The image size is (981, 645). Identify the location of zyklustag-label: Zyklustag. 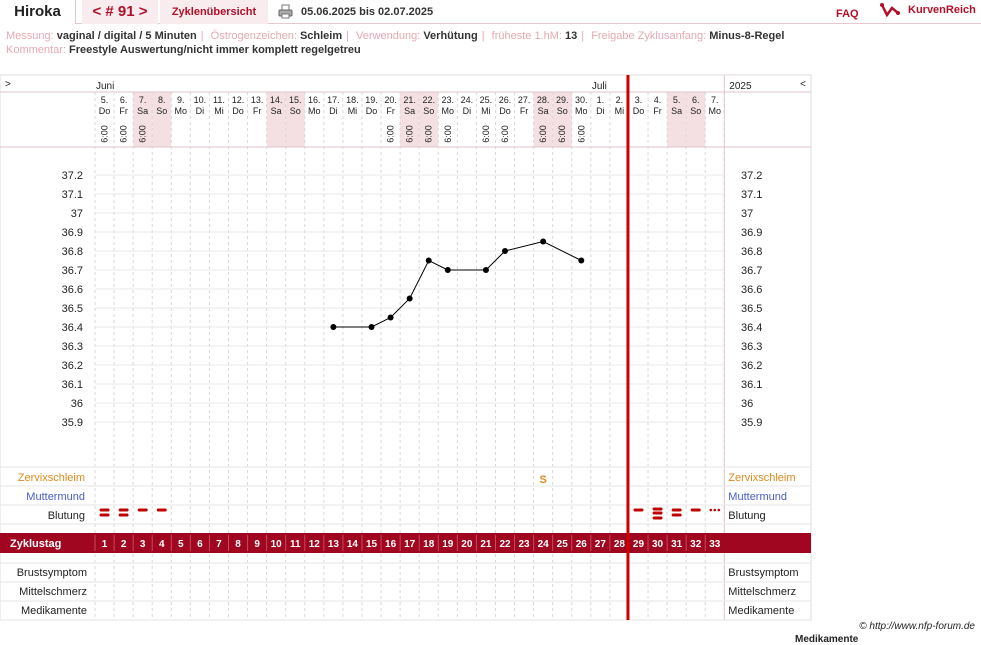
(35, 544).